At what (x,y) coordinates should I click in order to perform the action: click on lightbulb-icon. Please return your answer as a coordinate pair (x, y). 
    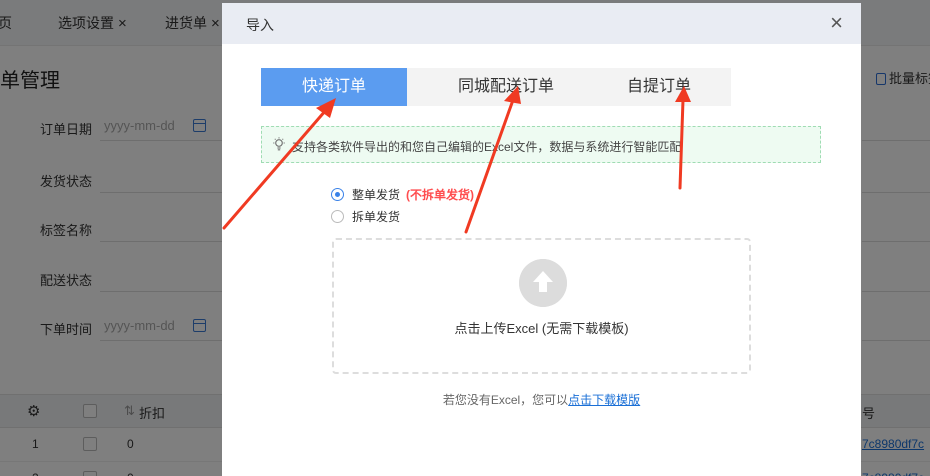
    Looking at the image, I should click on (279, 144).